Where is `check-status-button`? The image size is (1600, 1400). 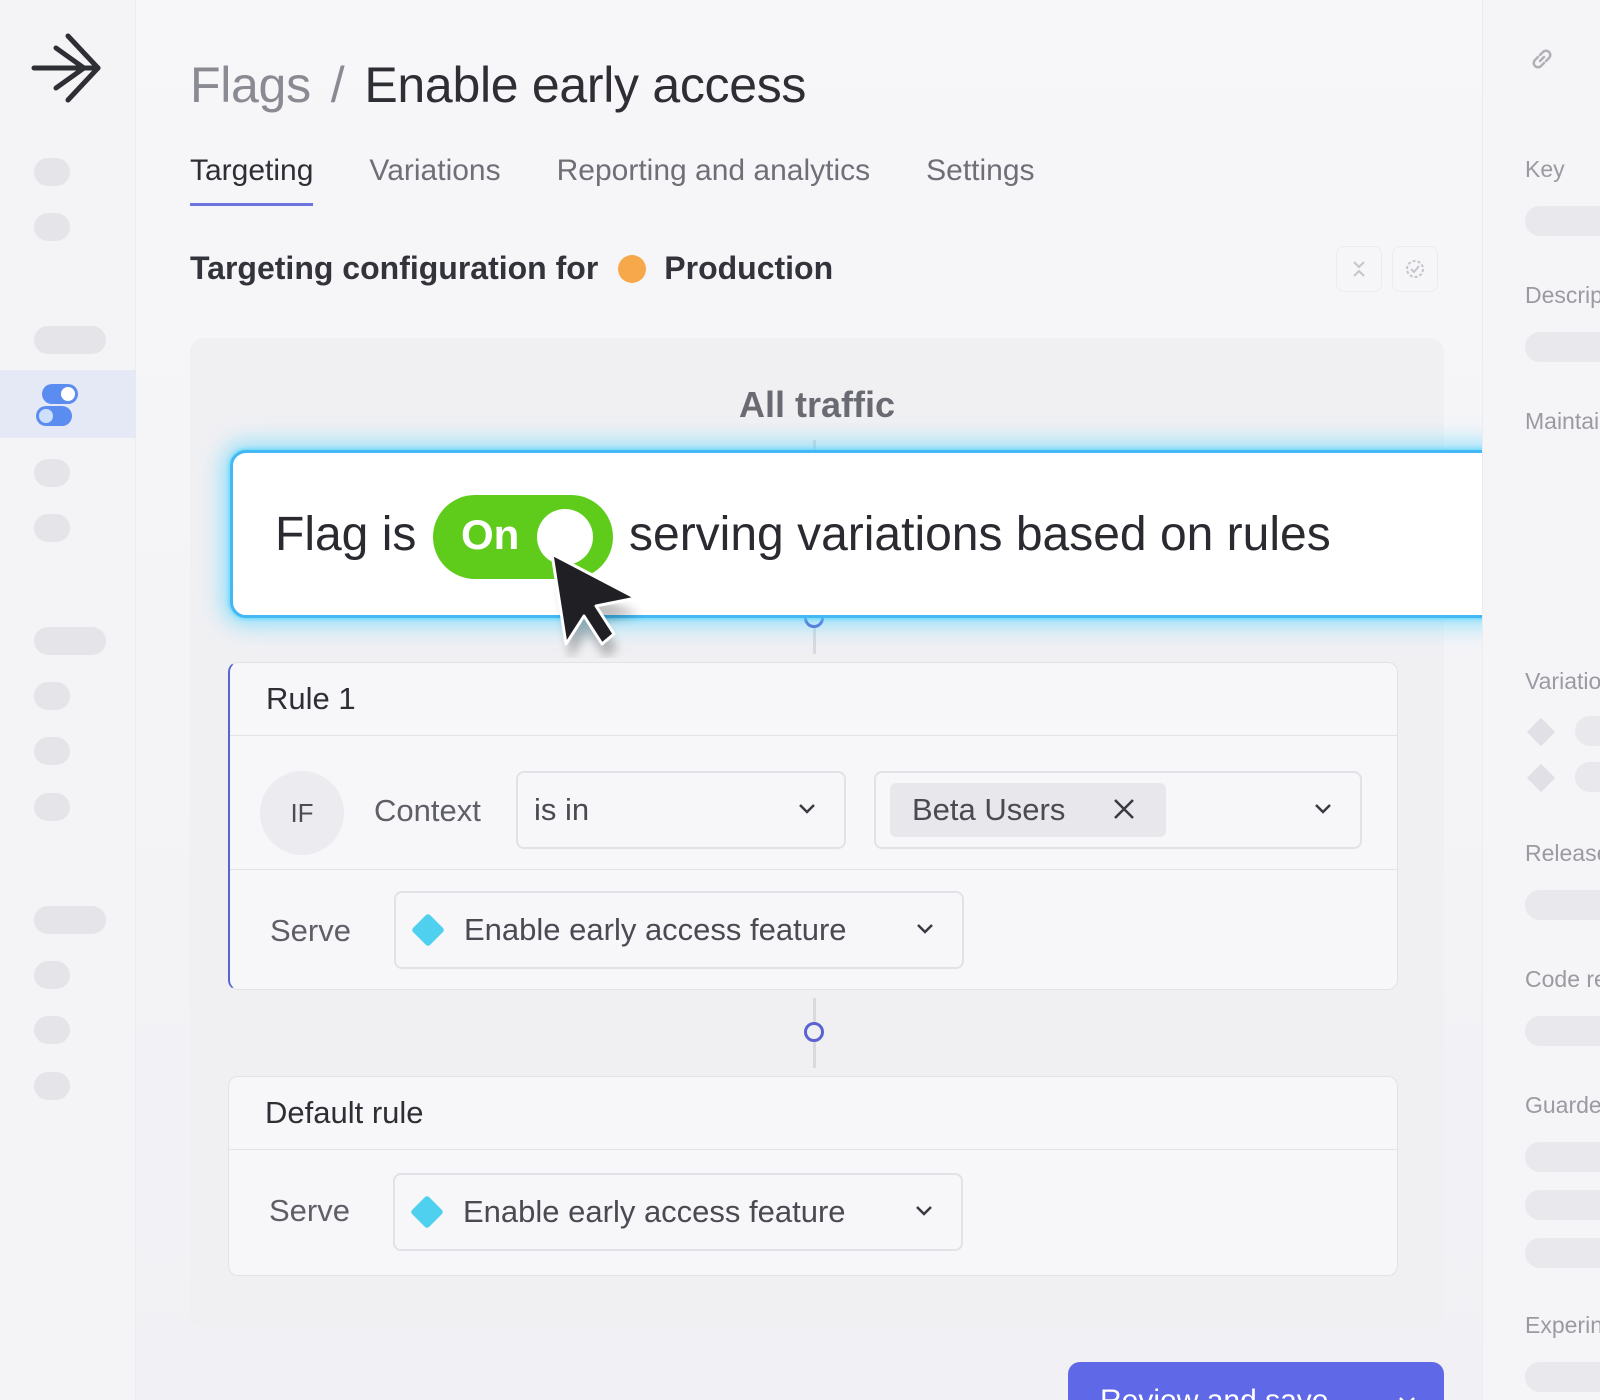
check-status-button is located at coordinates (1415, 269).